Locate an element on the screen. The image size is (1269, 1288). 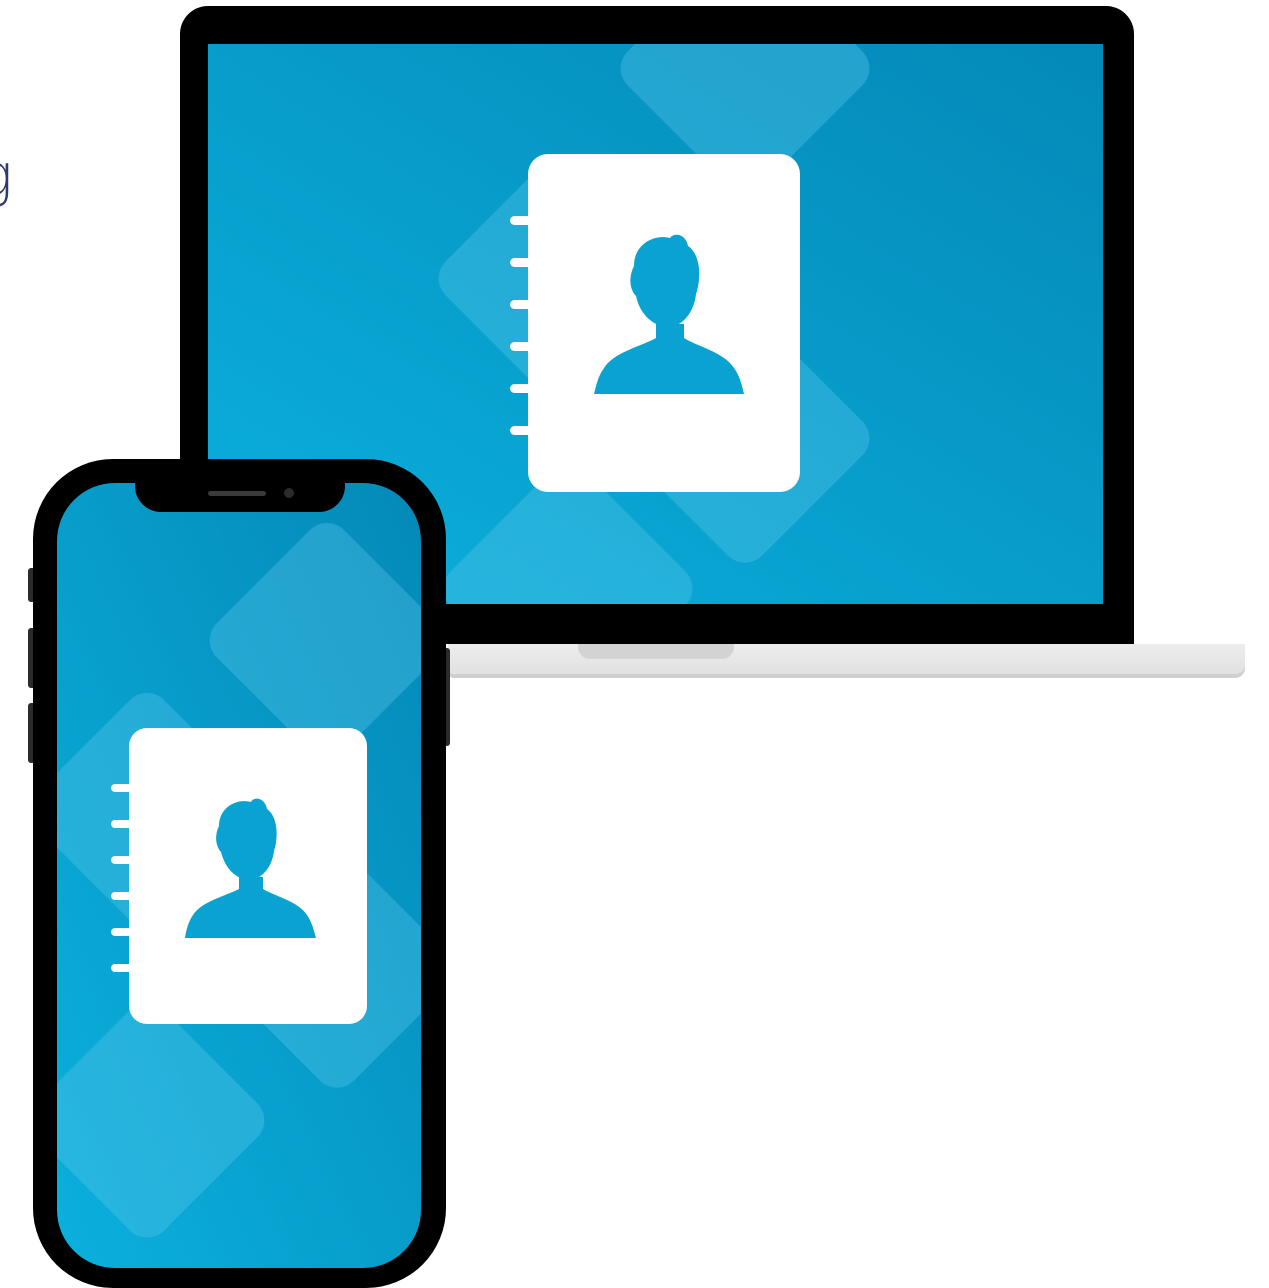
phone-notch is located at coordinates (240, 496).